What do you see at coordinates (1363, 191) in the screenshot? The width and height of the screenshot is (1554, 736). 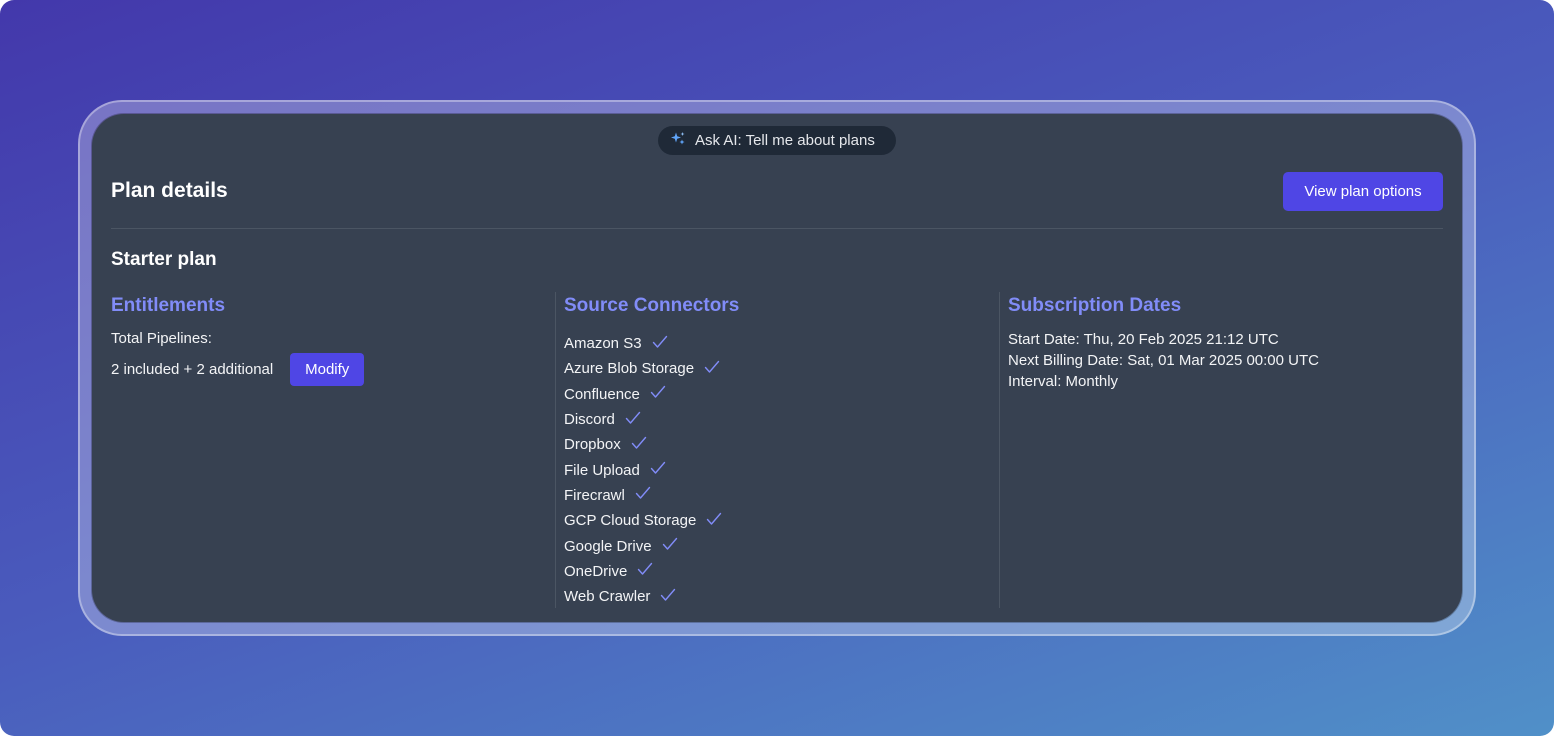 I see `view-plan-options-button: View plan options` at bounding box center [1363, 191].